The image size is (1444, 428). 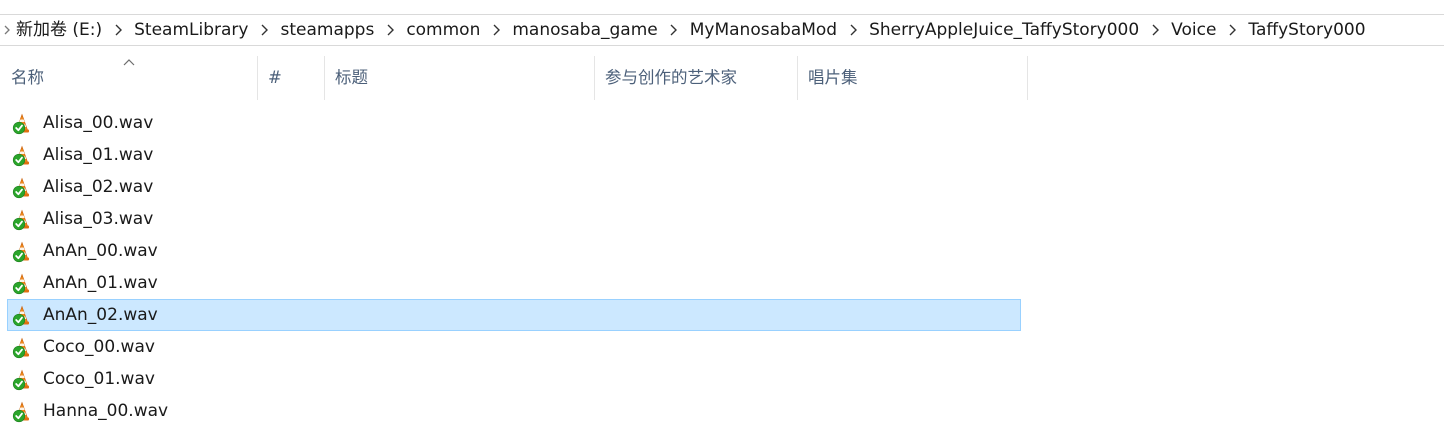 What do you see at coordinates (291, 78) in the screenshot?
I see `column-header-number: #` at bounding box center [291, 78].